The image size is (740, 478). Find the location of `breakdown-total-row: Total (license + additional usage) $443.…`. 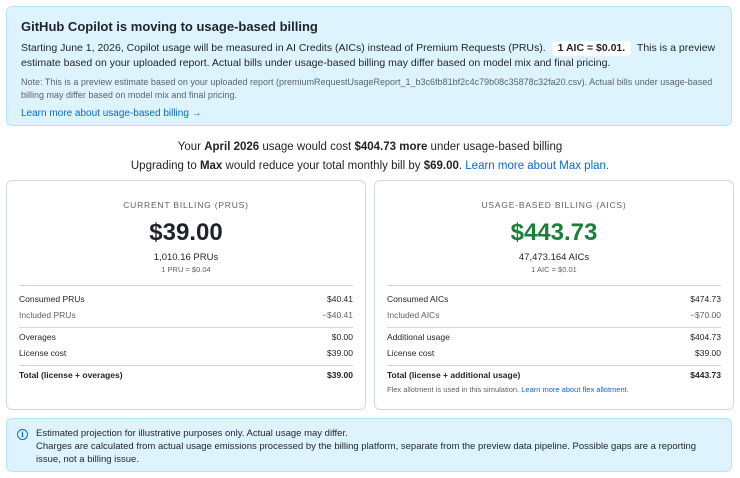

breakdown-total-row: Total (license + additional usage) $443.… is located at coordinates (554, 375).